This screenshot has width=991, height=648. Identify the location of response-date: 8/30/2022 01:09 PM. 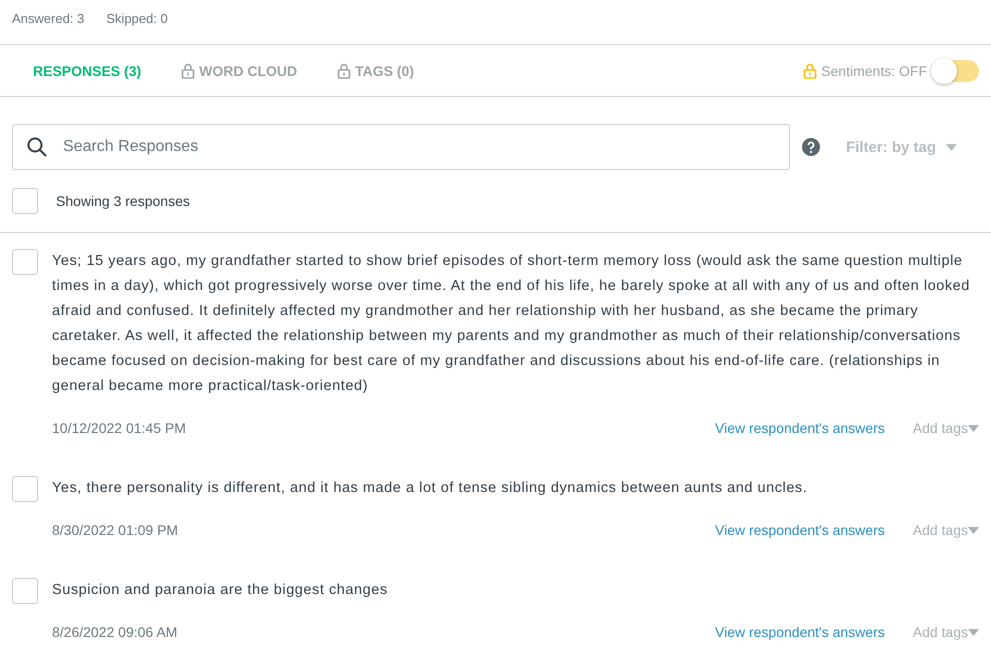
(115, 530).